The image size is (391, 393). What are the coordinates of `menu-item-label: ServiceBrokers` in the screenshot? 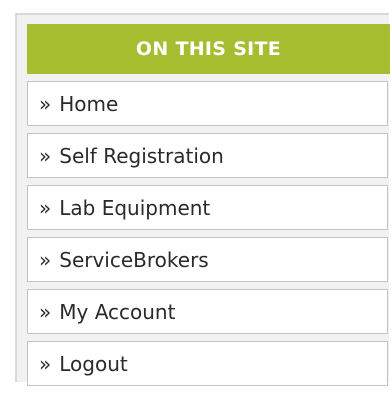 It's located at (134, 259).